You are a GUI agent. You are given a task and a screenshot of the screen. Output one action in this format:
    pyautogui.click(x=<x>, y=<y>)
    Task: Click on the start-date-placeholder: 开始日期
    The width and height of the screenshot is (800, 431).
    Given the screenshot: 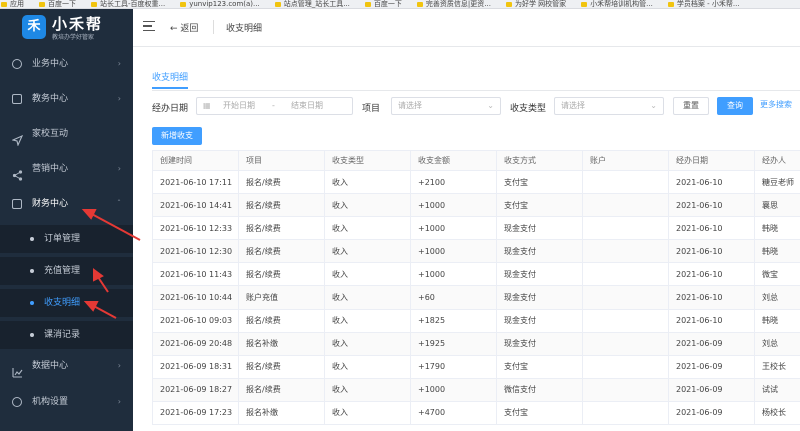 What is the action you would take?
    pyautogui.click(x=239, y=105)
    